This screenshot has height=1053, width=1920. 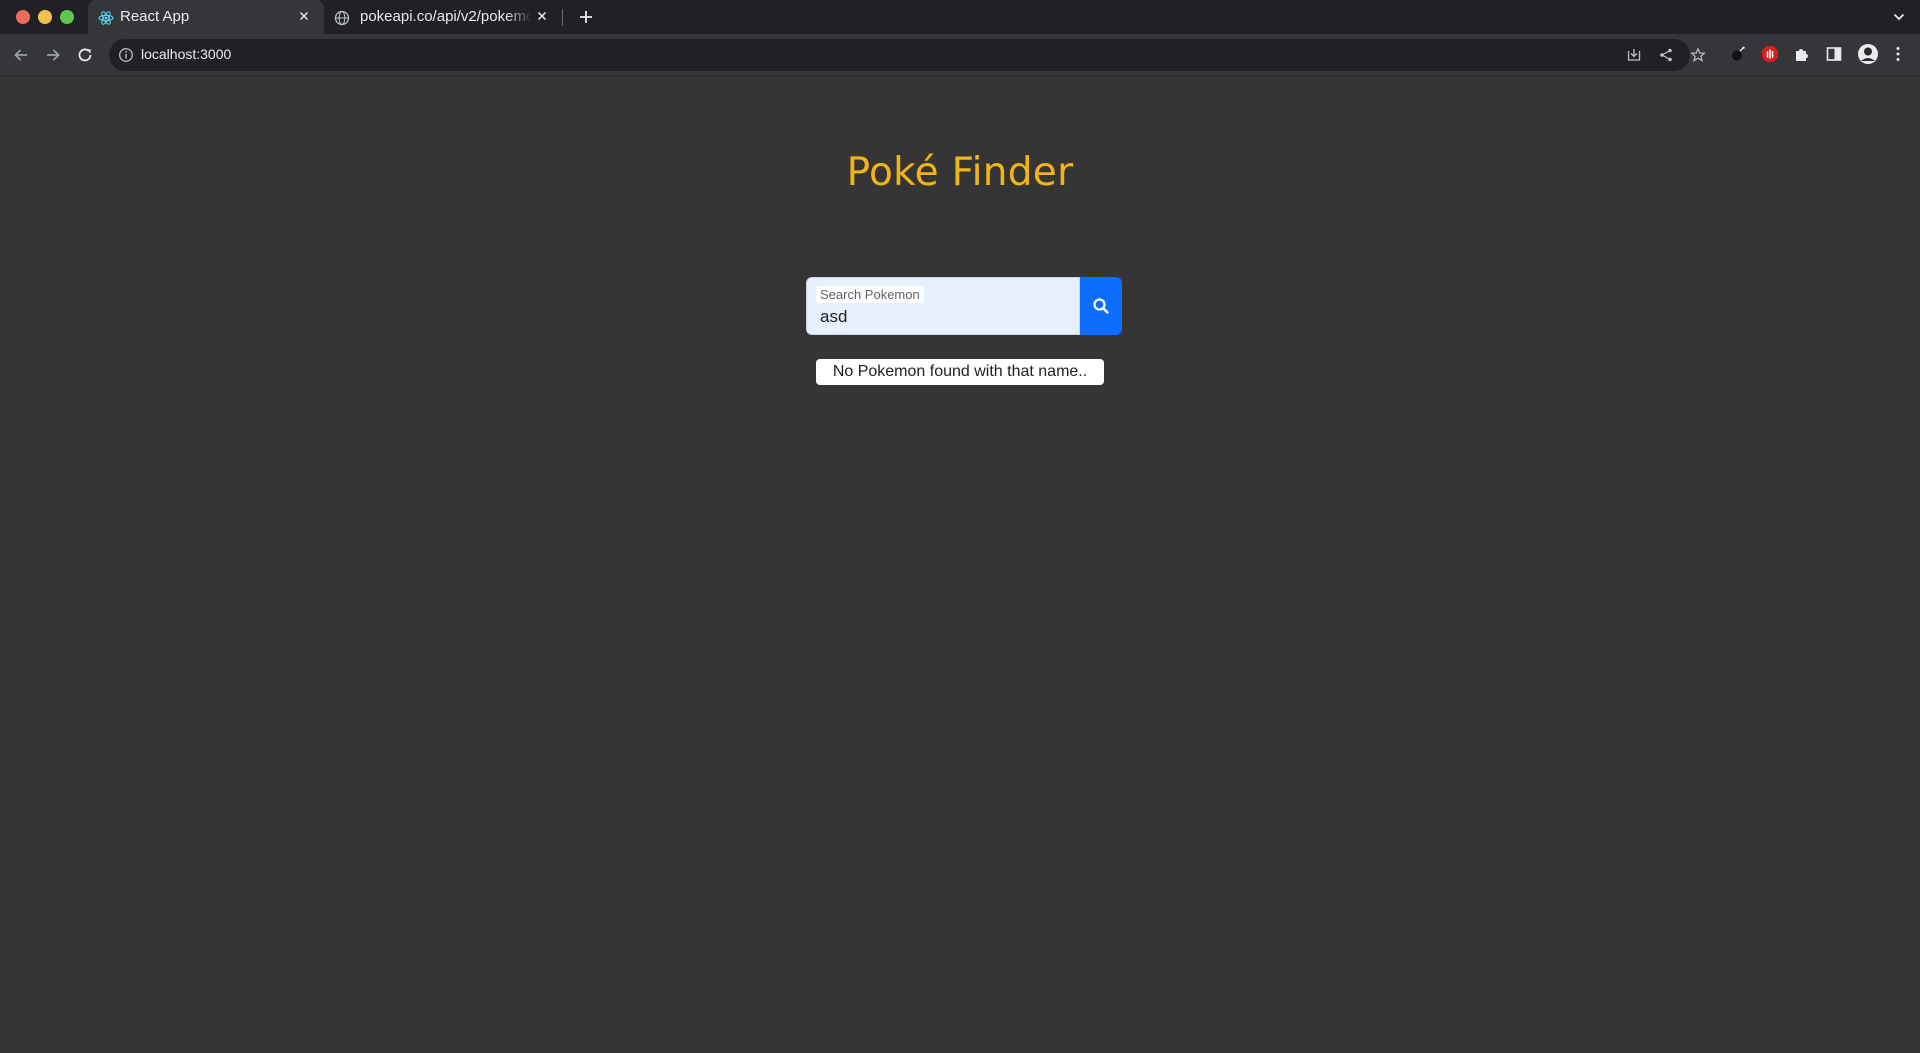 I want to click on forward-arrow-icon, so click(x=53, y=55).